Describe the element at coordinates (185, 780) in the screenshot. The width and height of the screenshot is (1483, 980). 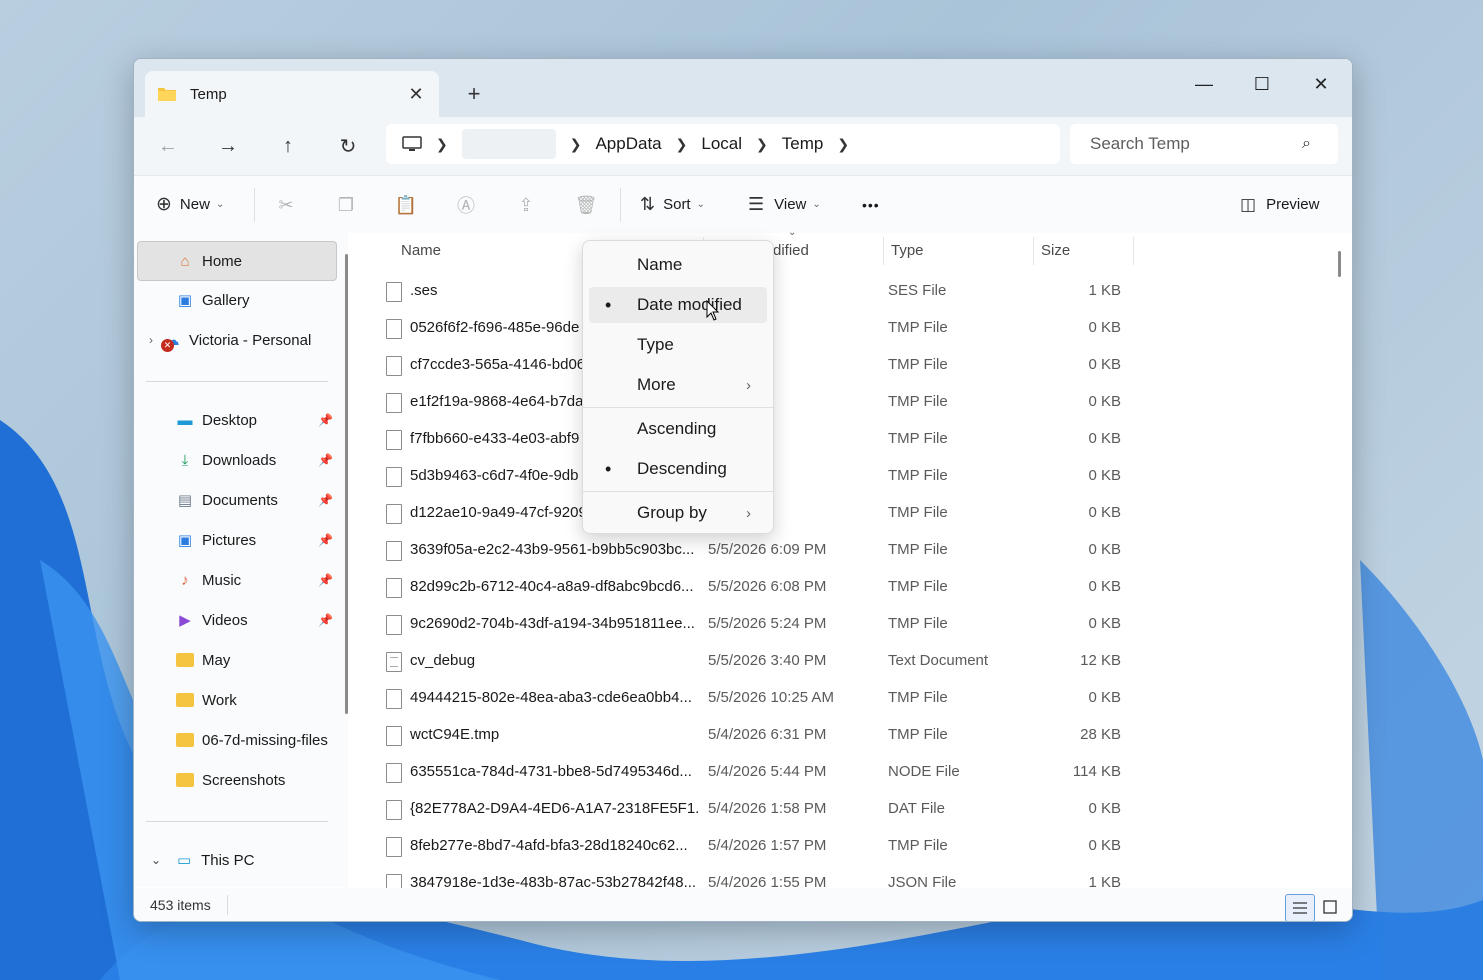
I see `folder-icon` at that location.